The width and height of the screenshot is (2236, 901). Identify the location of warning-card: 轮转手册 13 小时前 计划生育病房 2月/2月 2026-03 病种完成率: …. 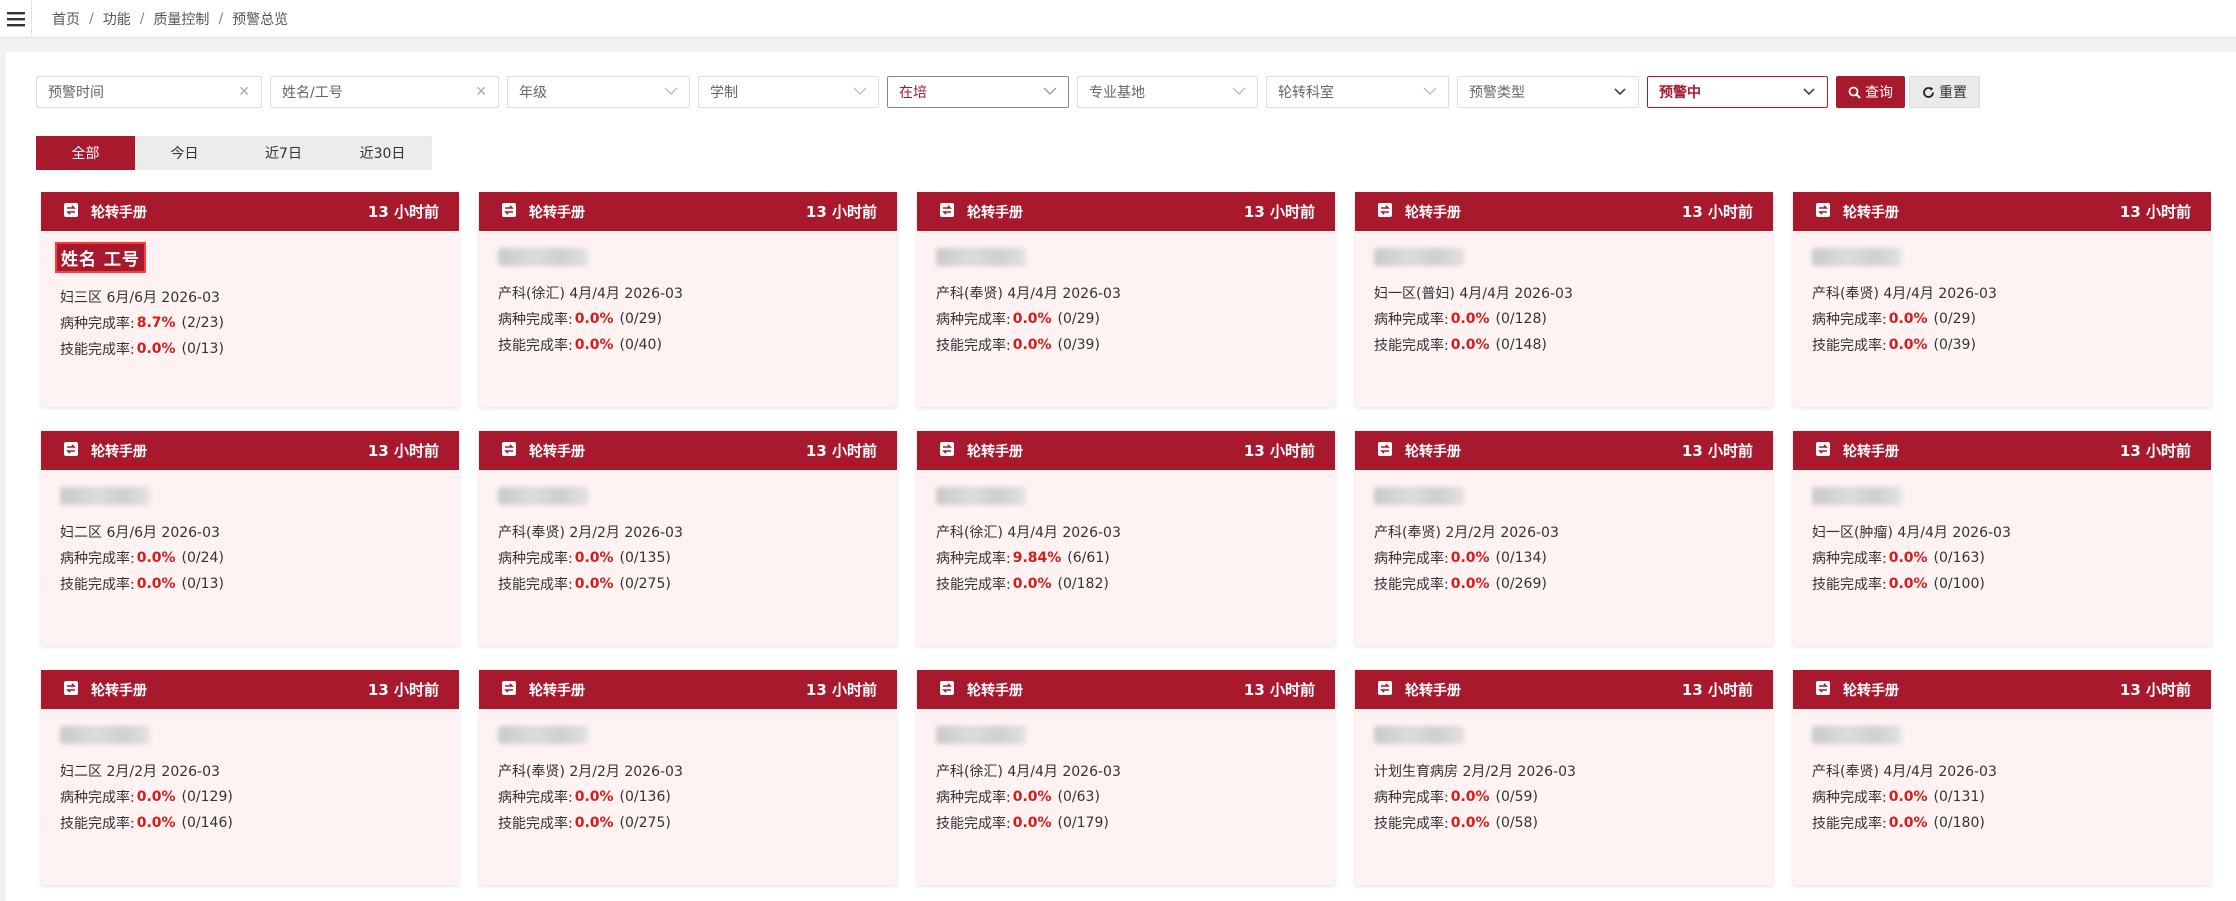
(1564, 777).